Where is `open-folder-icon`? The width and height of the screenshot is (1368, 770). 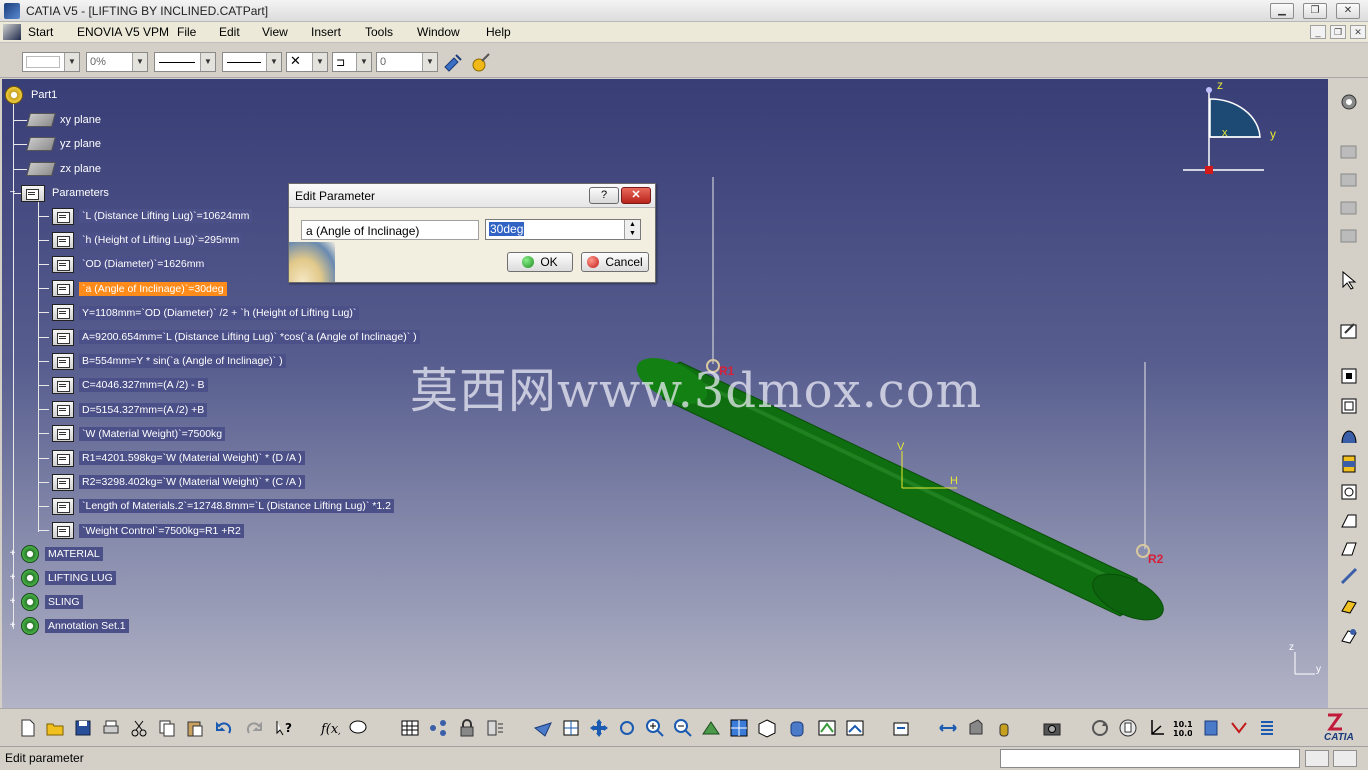 open-folder-icon is located at coordinates (55, 728).